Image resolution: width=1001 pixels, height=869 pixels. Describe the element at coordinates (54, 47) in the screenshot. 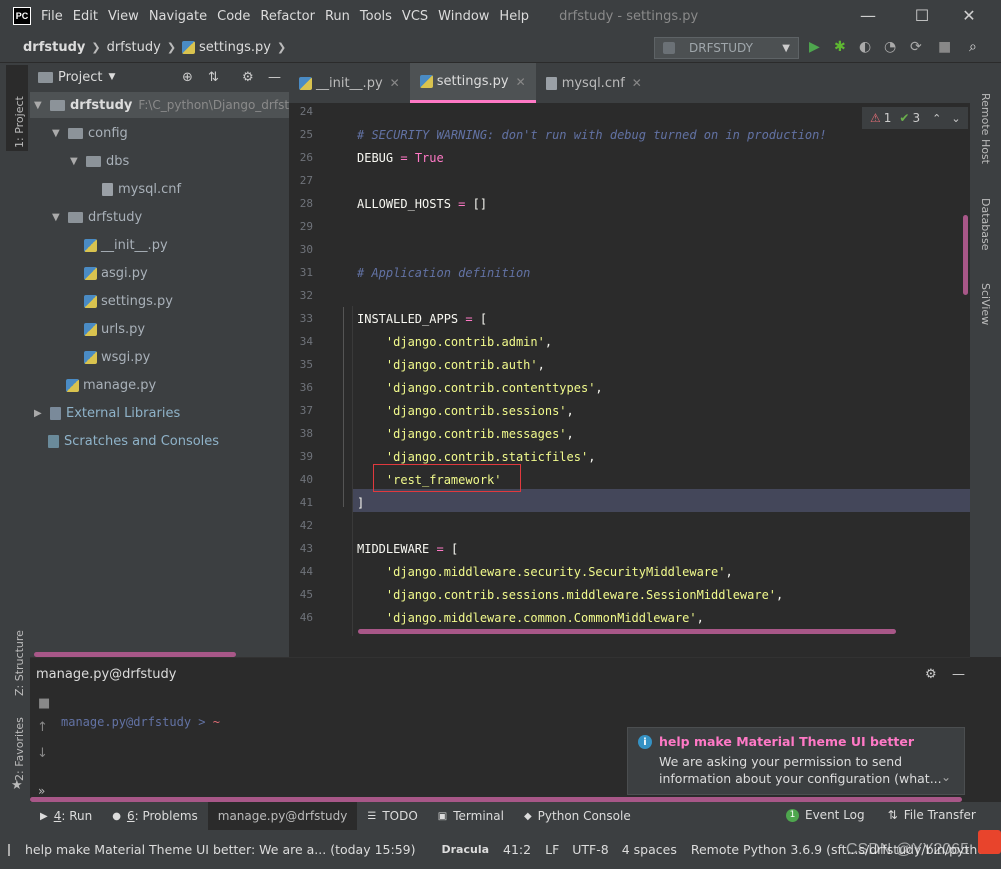

I see `breadcrumb-project: drfstudy` at that location.